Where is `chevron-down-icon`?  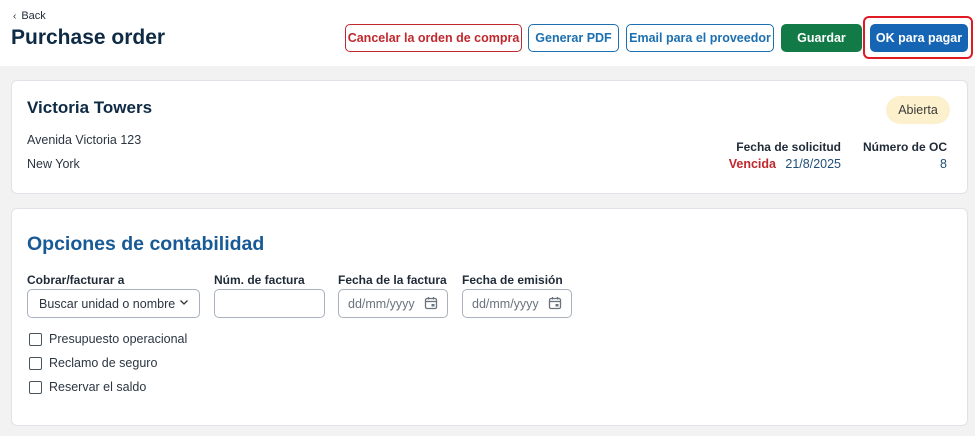 chevron-down-icon is located at coordinates (184, 303).